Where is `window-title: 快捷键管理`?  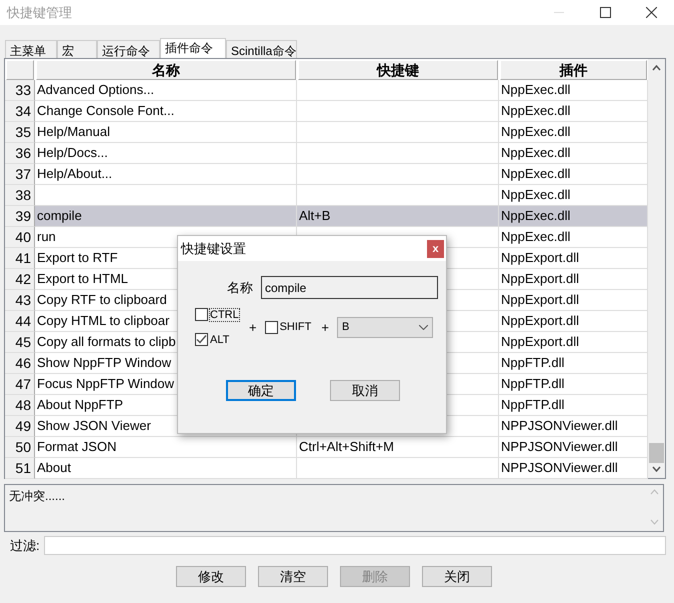 window-title: 快捷键管理 is located at coordinates (40, 13).